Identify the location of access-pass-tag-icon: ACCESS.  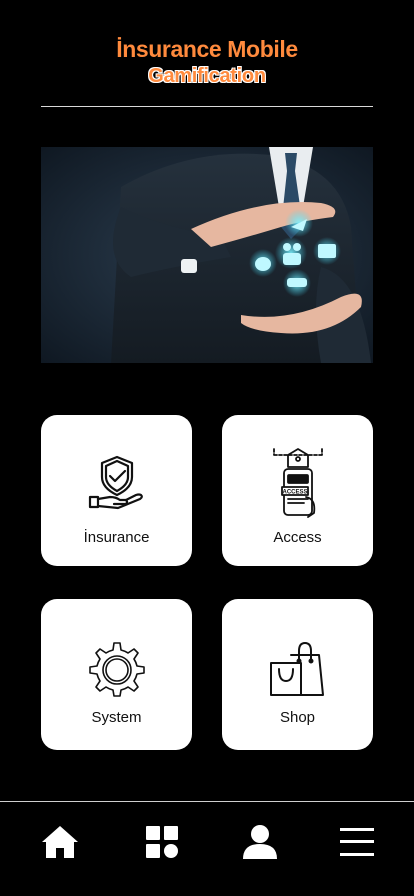
(297, 483).